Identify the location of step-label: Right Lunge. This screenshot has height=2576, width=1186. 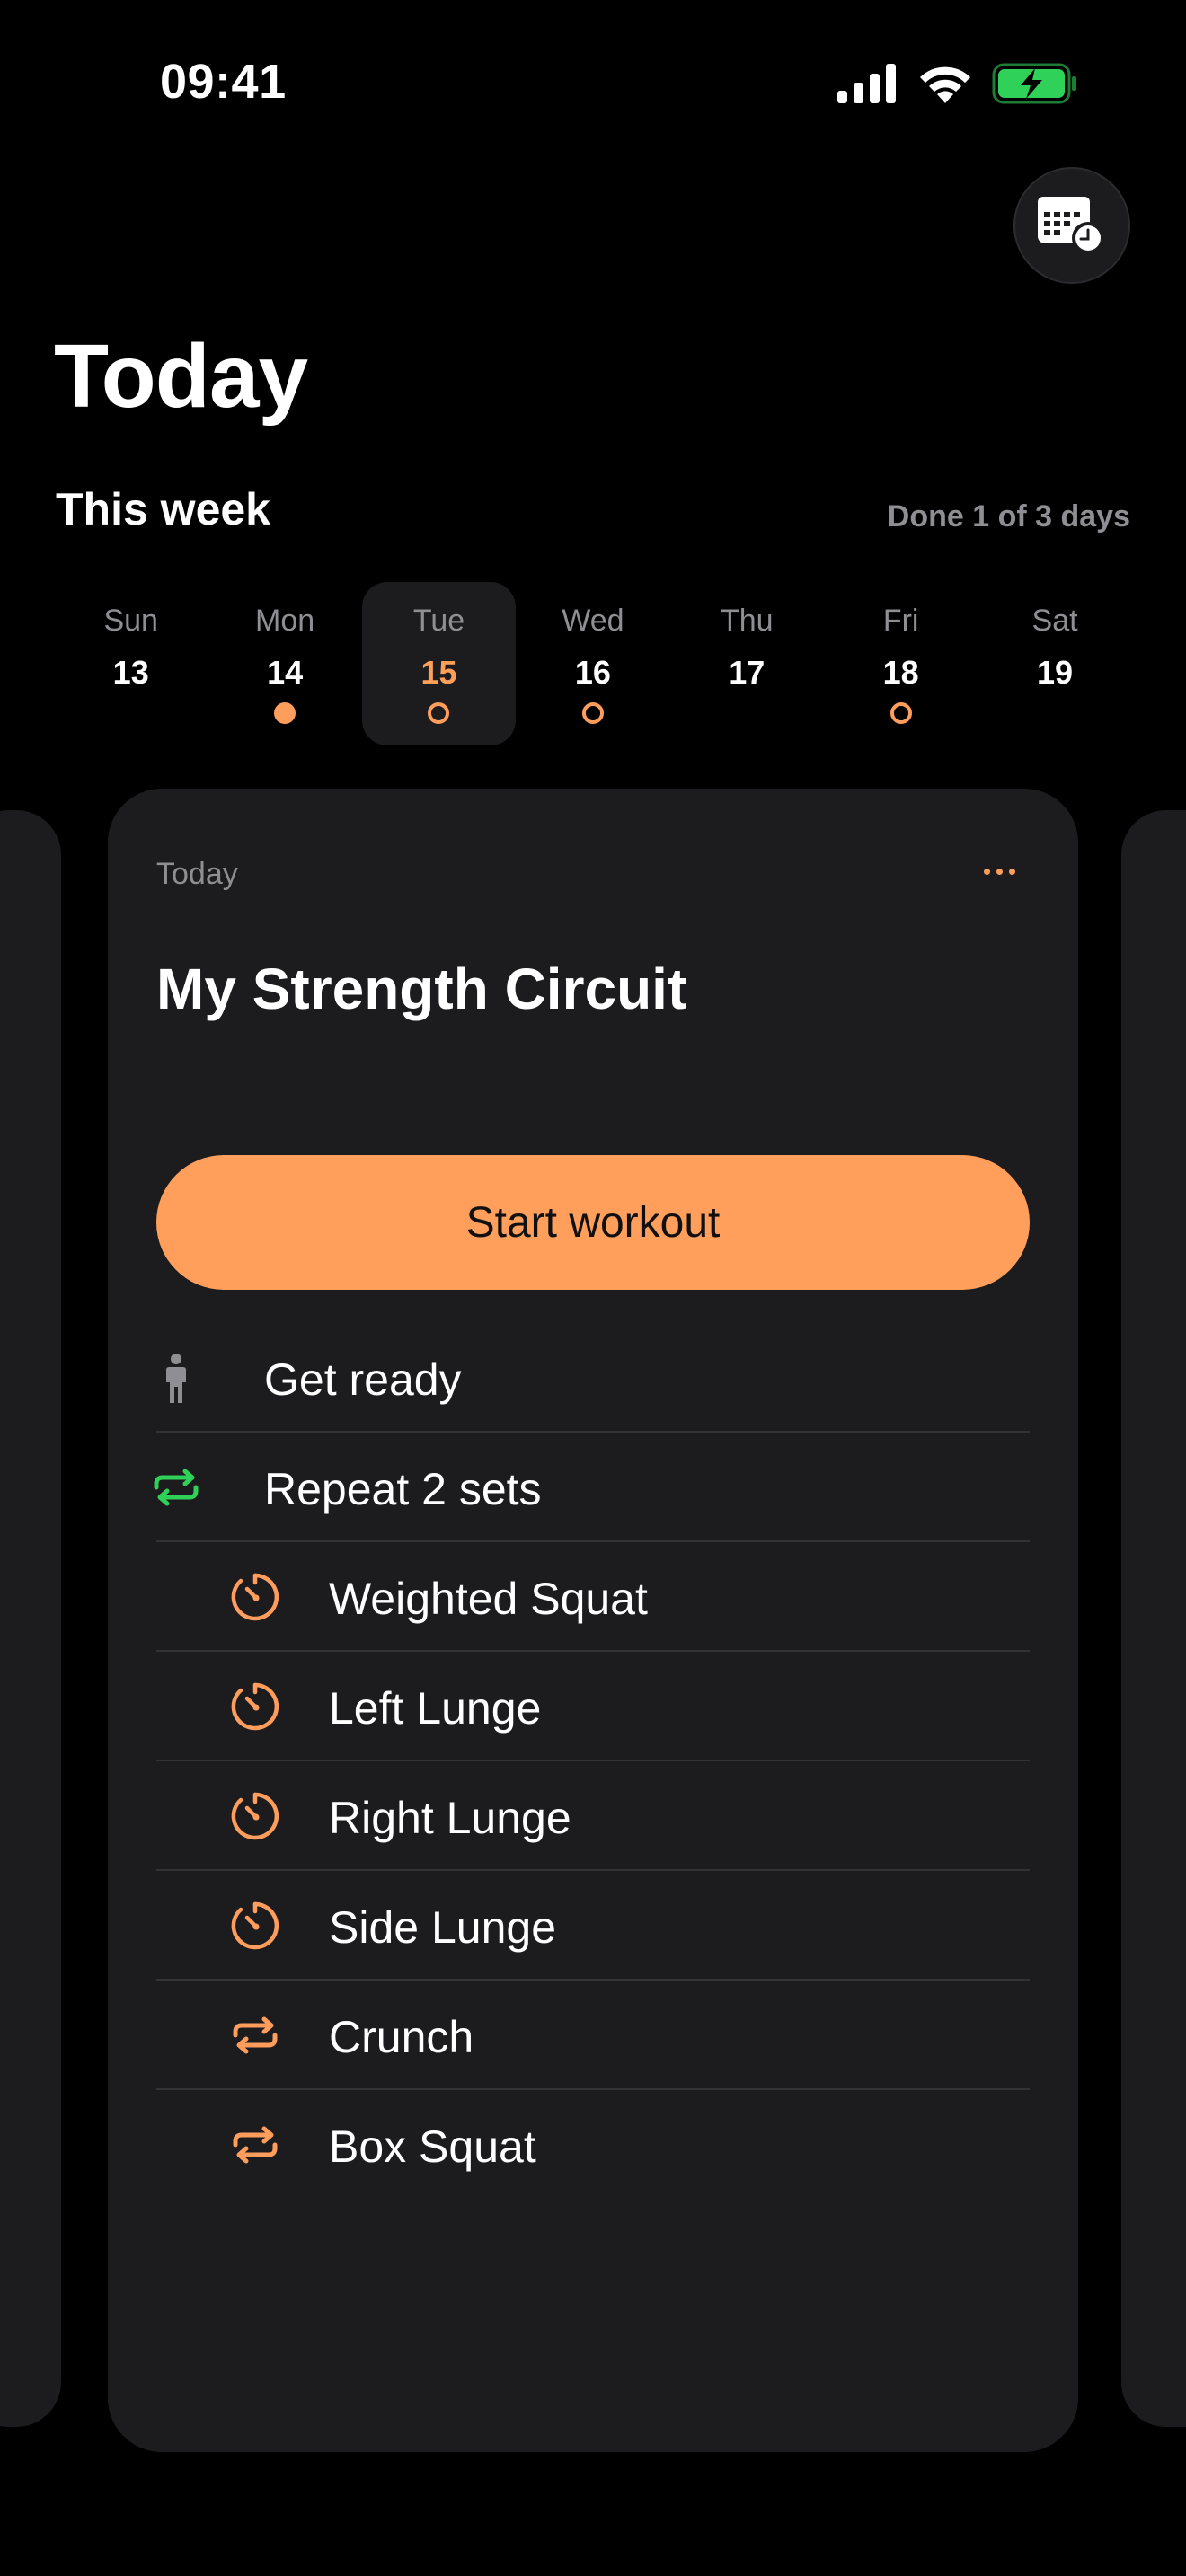
(450, 1818).